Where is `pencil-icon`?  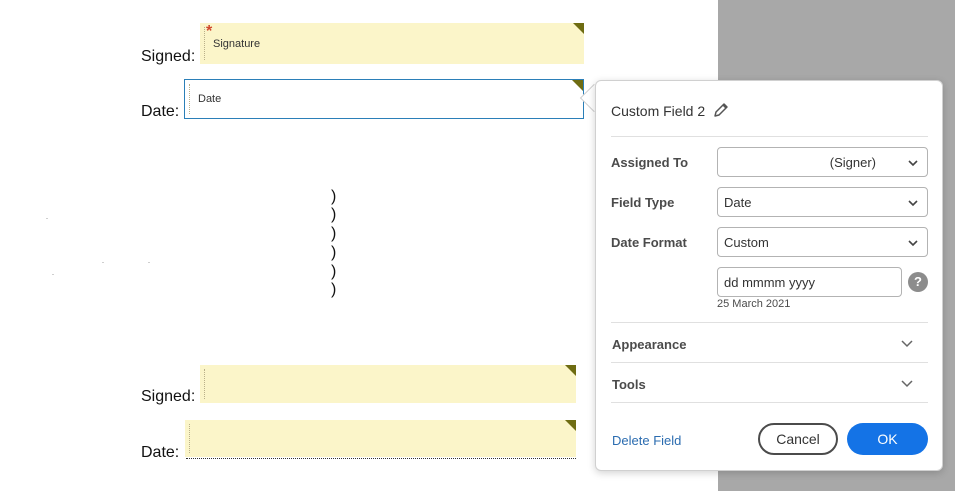
pencil-icon is located at coordinates (721, 110).